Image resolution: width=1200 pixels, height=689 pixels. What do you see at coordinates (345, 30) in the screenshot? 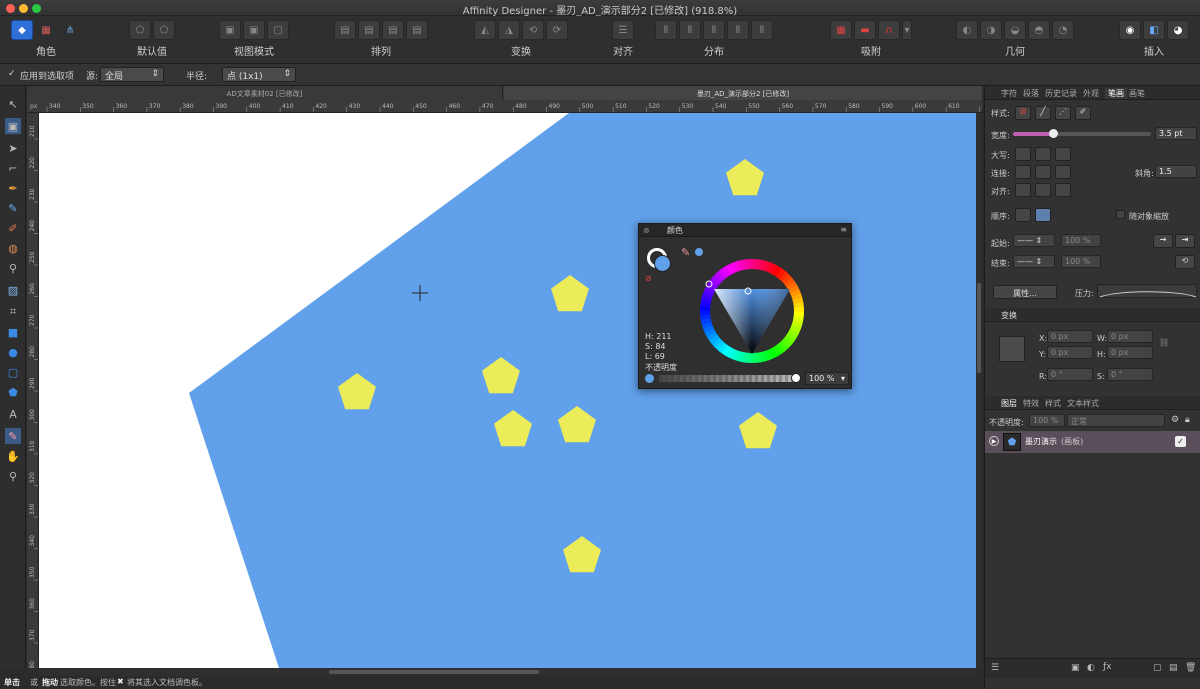
I see `arrange-back-icon: ▤` at bounding box center [345, 30].